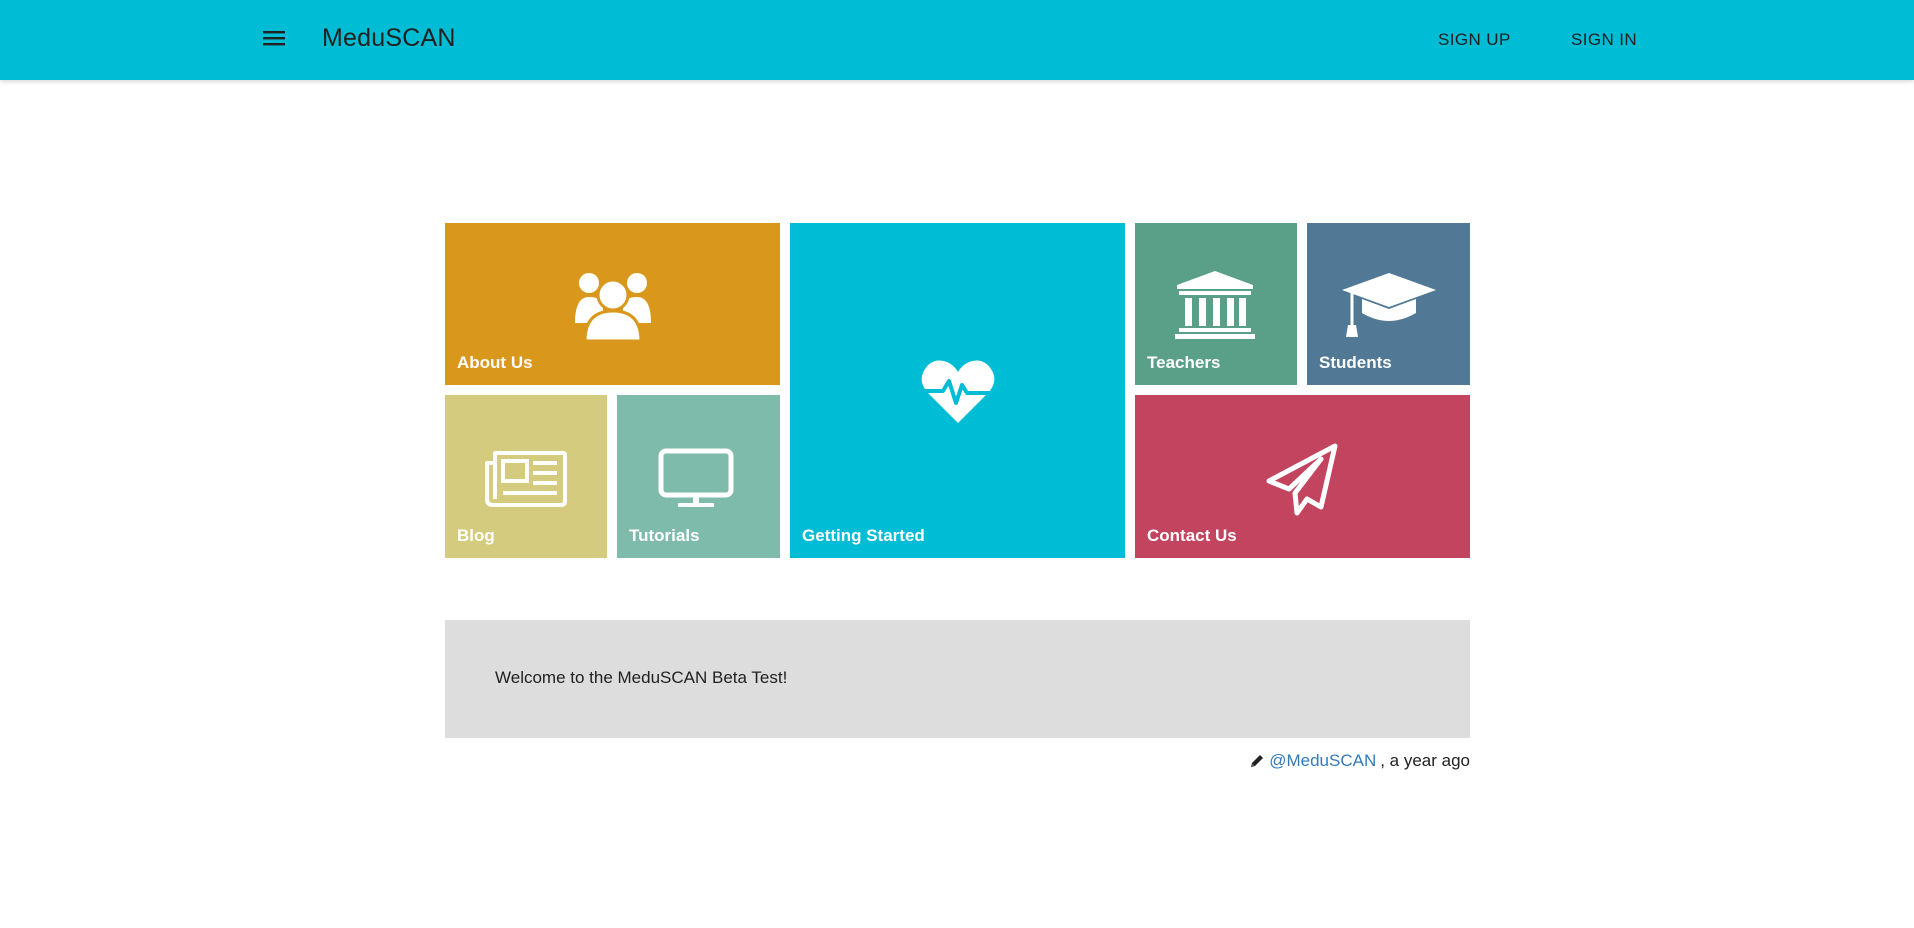 This screenshot has width=1914, height=928. What do you see at coordinates (1192, 535) in the screenshot?
I see `tile-label-contact-us: Contact Us` at bounding box center [1192, 535].